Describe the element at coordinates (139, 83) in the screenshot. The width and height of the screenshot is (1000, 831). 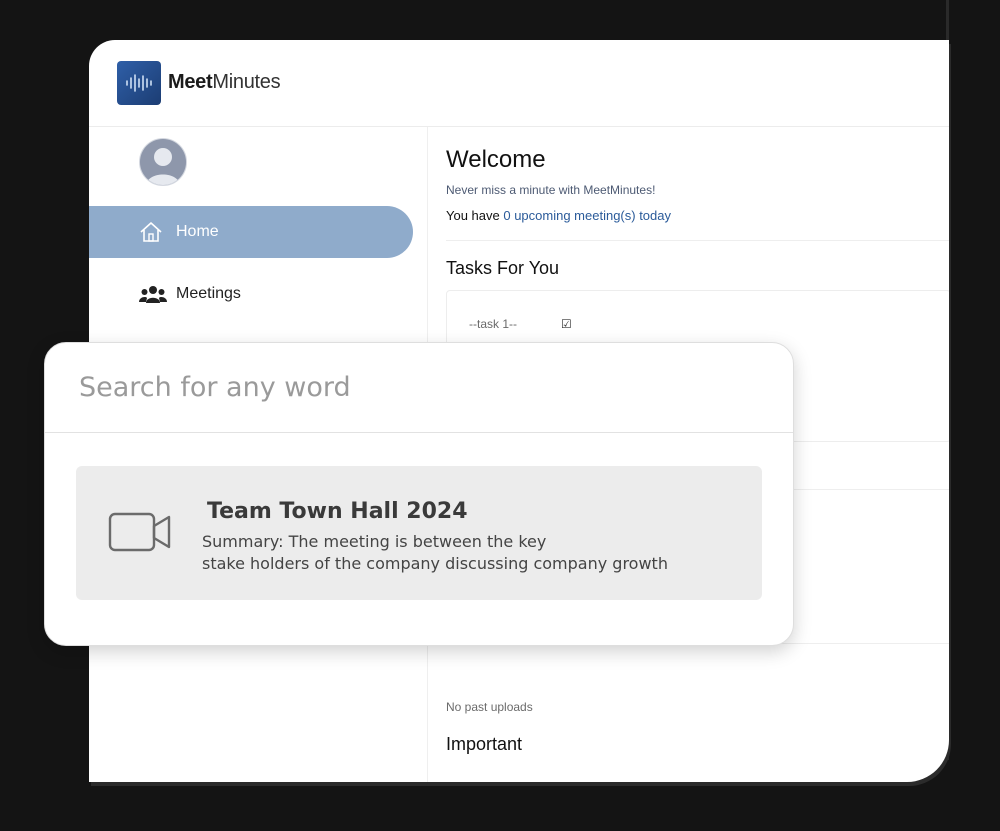
I see `soundwave-logo-icon` at that location.